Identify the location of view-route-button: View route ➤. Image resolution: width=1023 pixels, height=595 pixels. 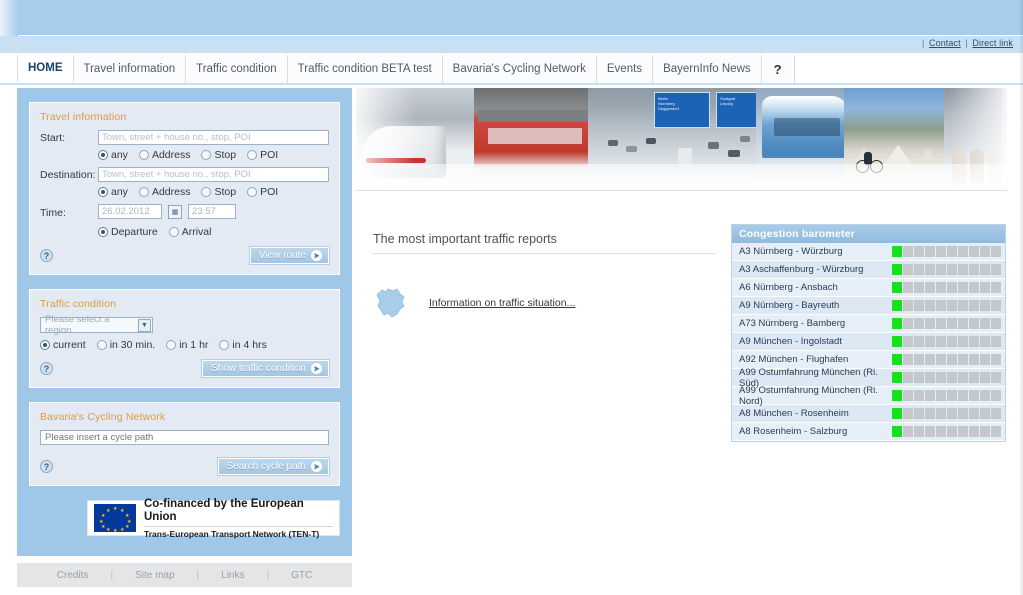
(289, 255).